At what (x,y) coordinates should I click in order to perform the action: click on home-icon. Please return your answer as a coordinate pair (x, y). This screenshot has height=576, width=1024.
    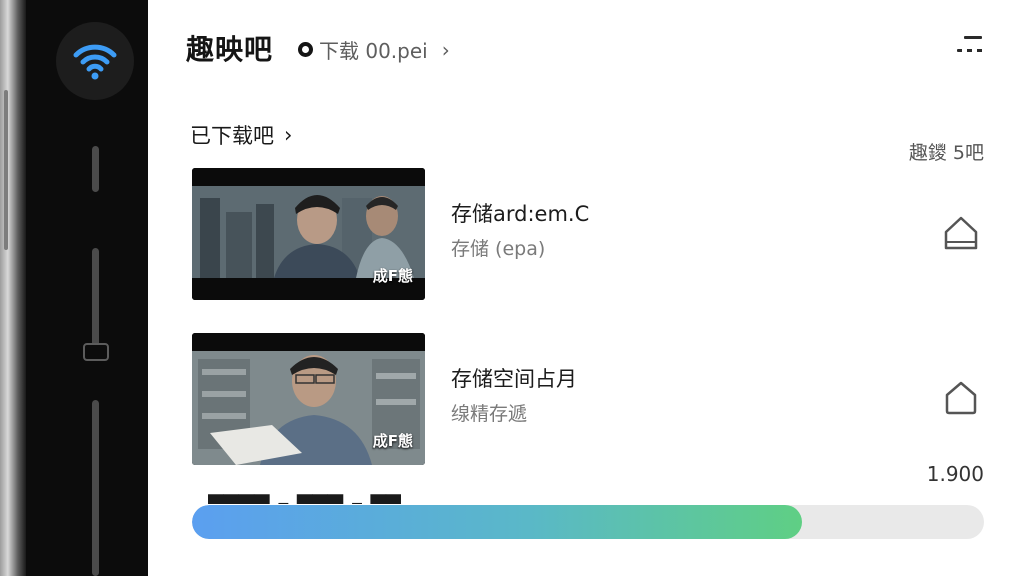
    Looking at the image, I should click on (961, 233).